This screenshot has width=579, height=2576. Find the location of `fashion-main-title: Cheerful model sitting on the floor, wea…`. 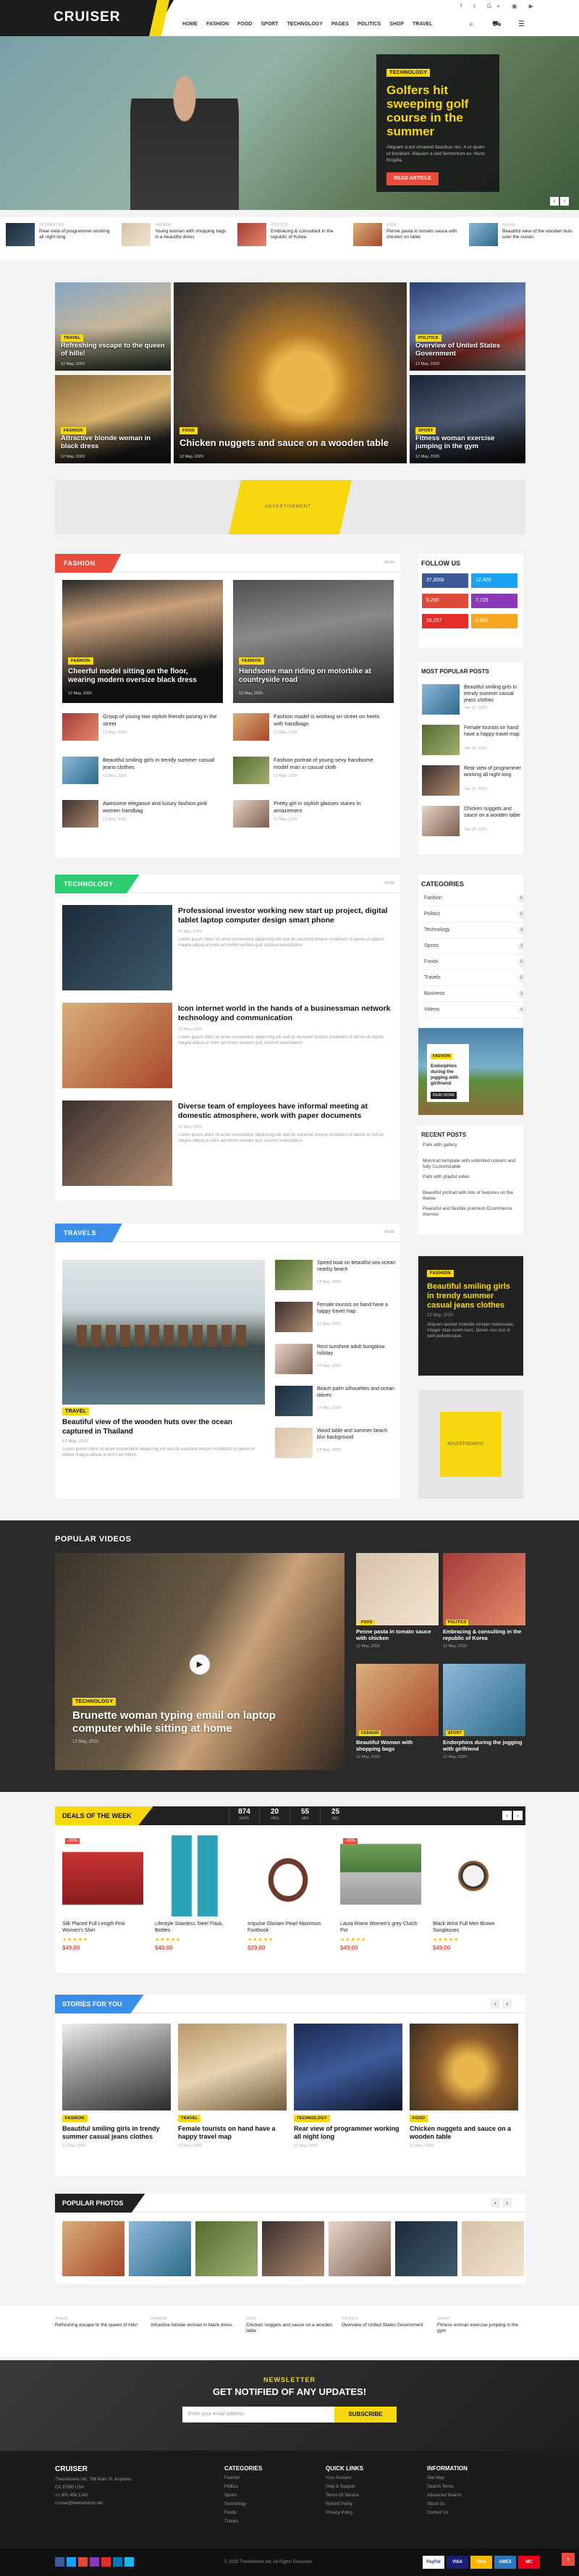

fashion-main-title: Cheerful model sitting on the floor, wea… is located at coordinates (142, 676).